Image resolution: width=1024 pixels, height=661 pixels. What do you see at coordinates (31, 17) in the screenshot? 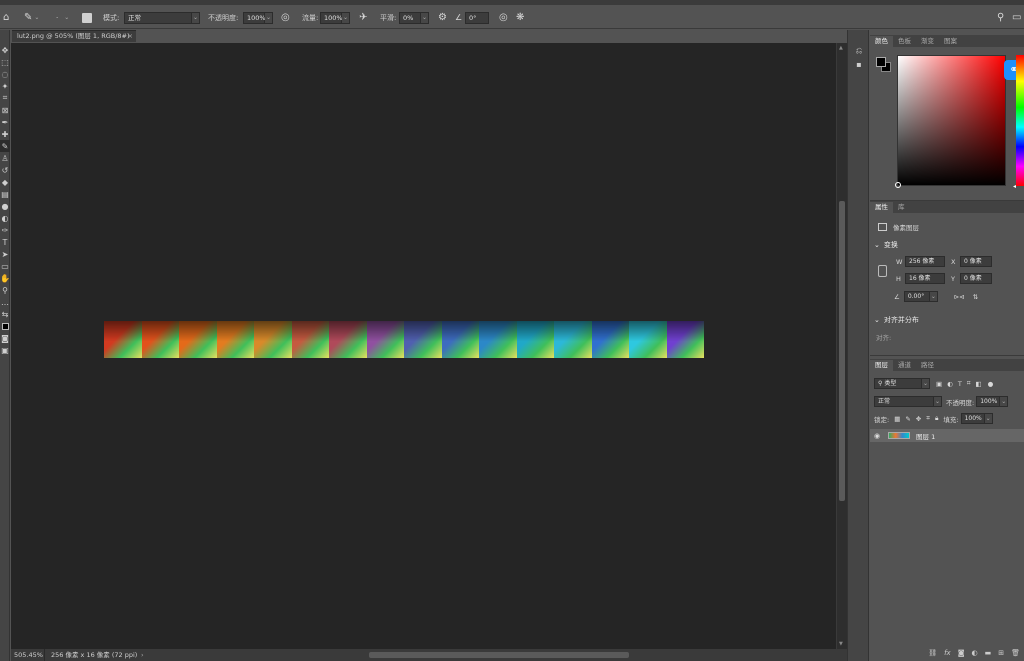
I see `brush-tool-preset-icon: ✎ ⌄` at bounding box center [31, 17].